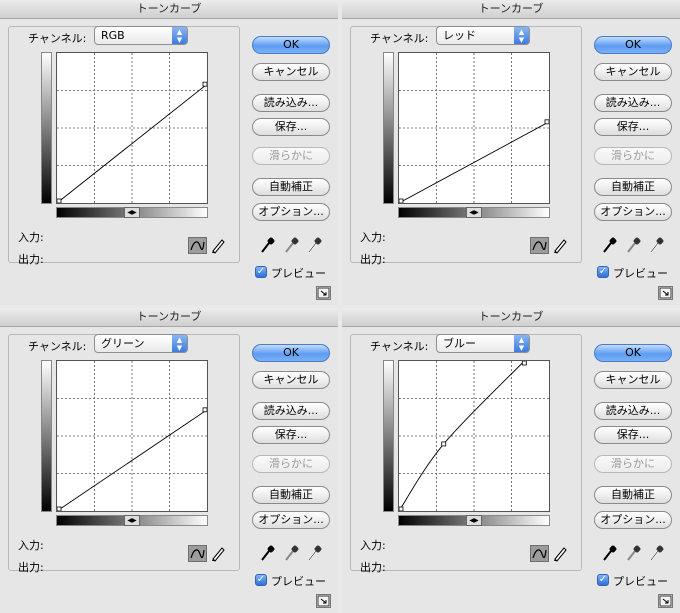  I want to click on select-arrows-icon: ▲ ▼, so click(179, 35).